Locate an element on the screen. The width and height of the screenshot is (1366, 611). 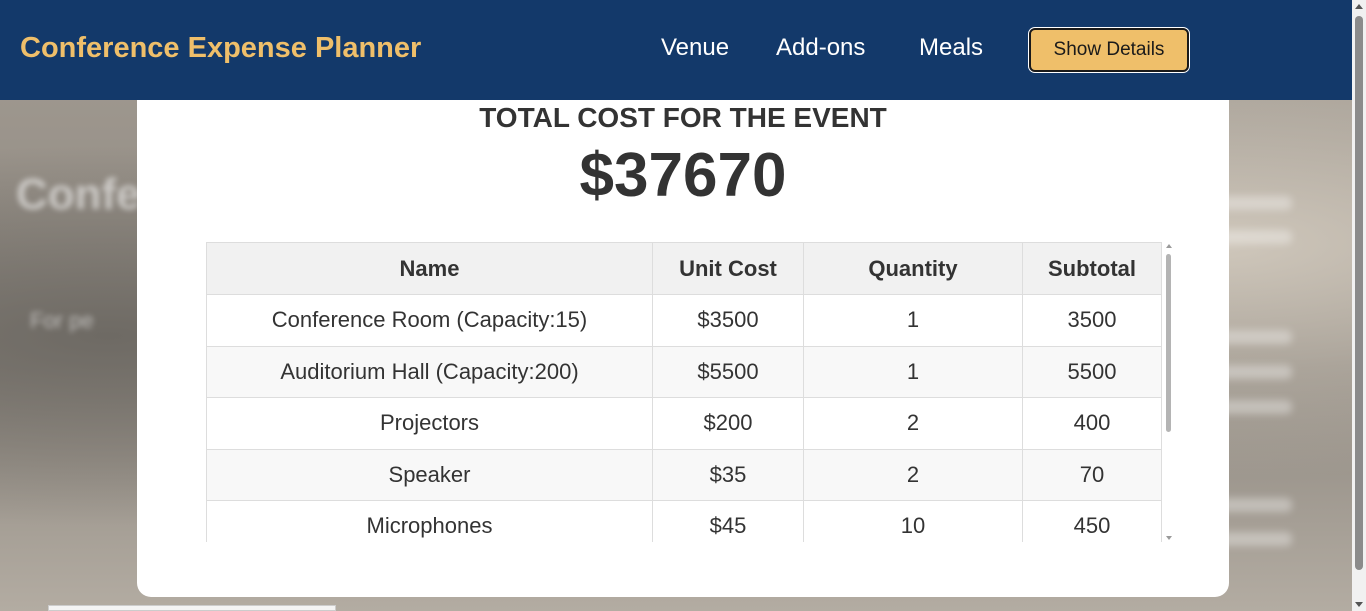
show-details-button: Show Details is located at coordinates (1109, 50).